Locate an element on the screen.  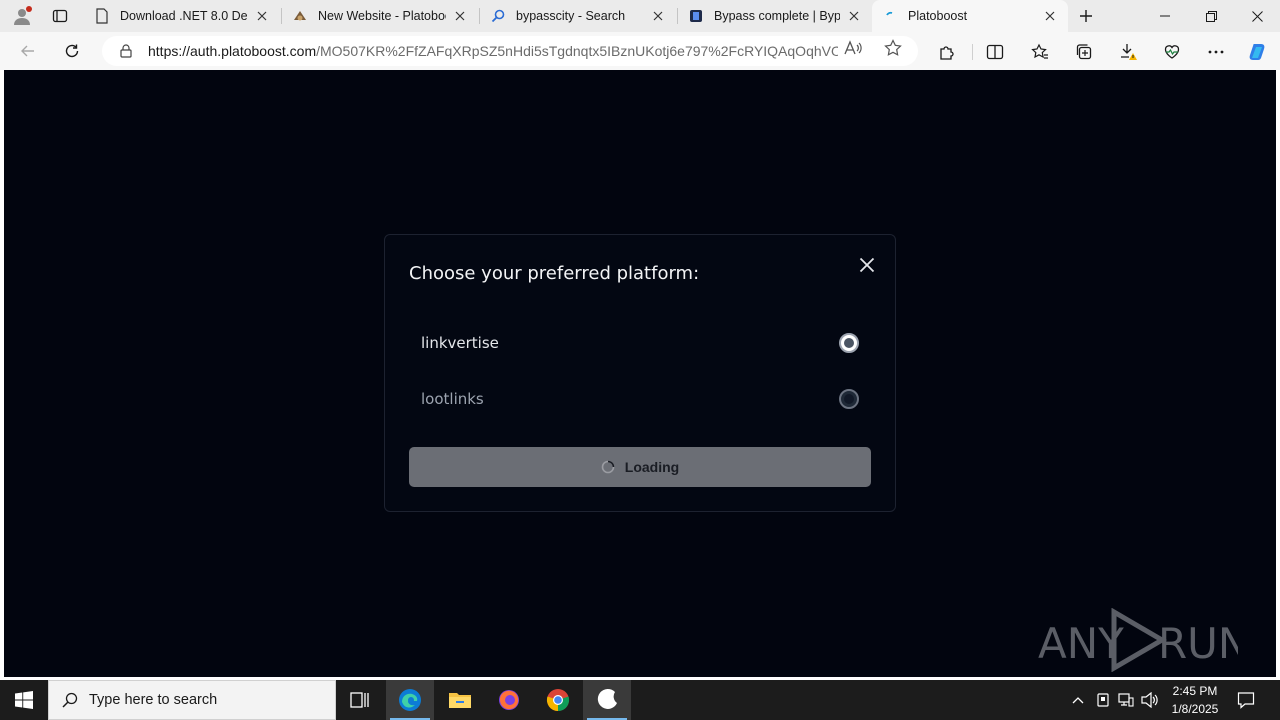
tab-bypass-complete: Bypass complete | Bypass.city is located at coordinates (775, 16).